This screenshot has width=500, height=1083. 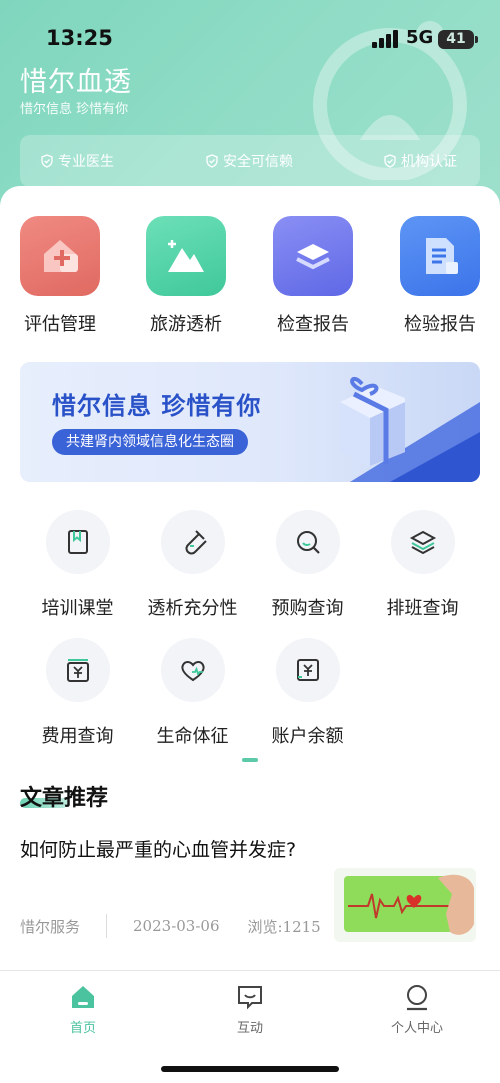 I want to click on test-tube-icon, so click(x=192, y=542).